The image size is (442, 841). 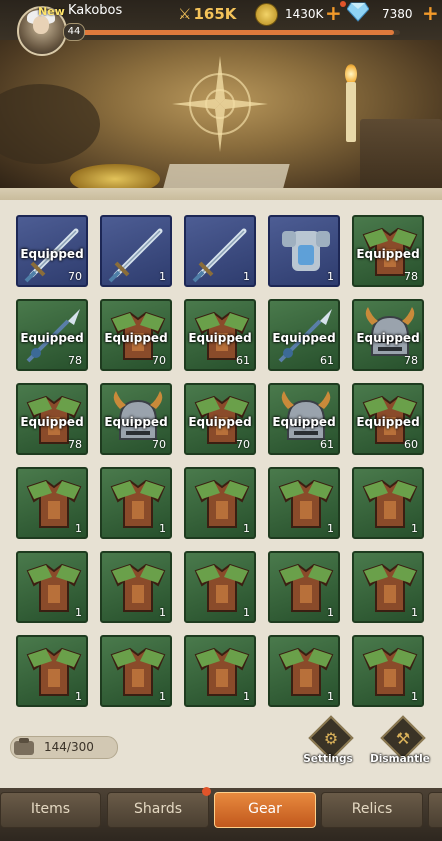 I want to click on xp-bar-fill, so click(x=238, y=32).